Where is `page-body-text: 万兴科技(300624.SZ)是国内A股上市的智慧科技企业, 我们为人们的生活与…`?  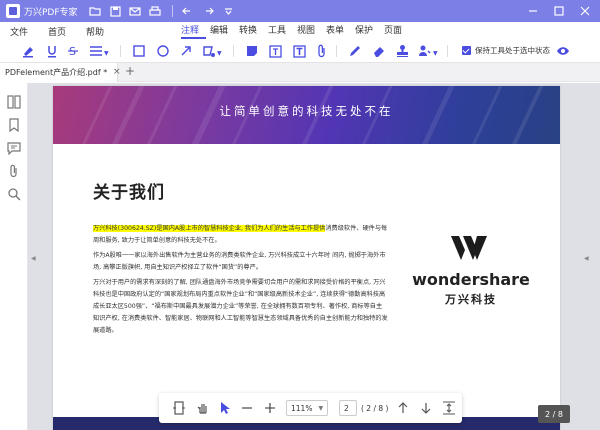
page-body-text: 万兴科技(300624.SZ)是国内A股上市的智慧科技企业, 我们为人们的生活与… is located at coordinates (240, 281).